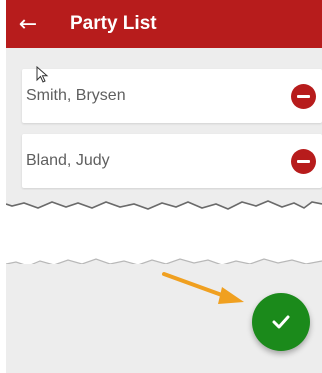  Describe the element at coordinates (203, 288) in the screenshot. I see `arrow-pointer-icon` at that location.